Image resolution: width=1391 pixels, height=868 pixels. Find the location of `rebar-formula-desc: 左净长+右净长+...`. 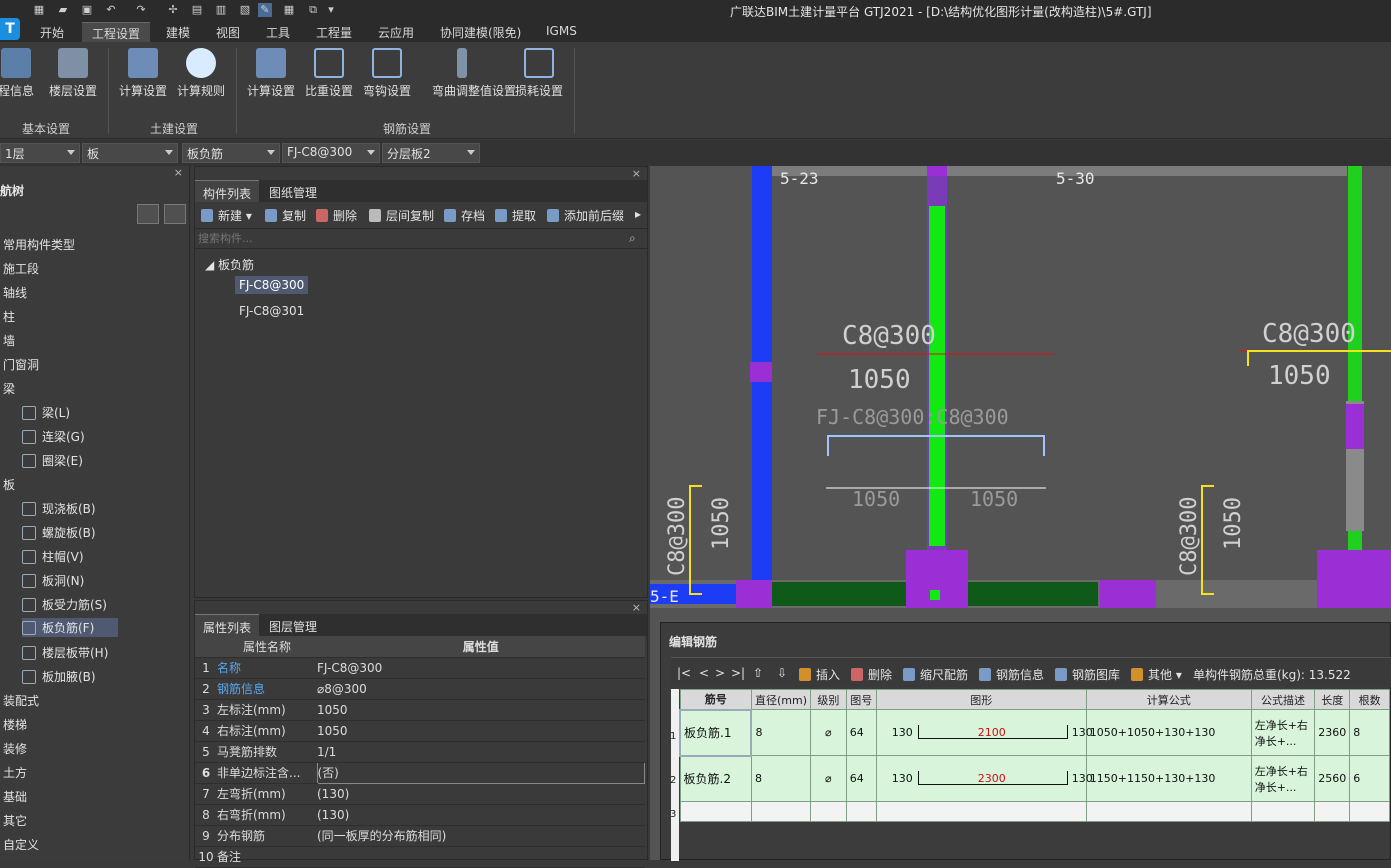

rebar-formula-desc: 左净长+右净长+... is located at coordinates (1283, 778).